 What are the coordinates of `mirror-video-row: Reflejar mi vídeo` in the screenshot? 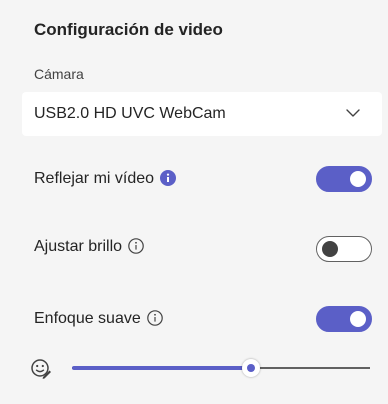 It's located at (105, 179).